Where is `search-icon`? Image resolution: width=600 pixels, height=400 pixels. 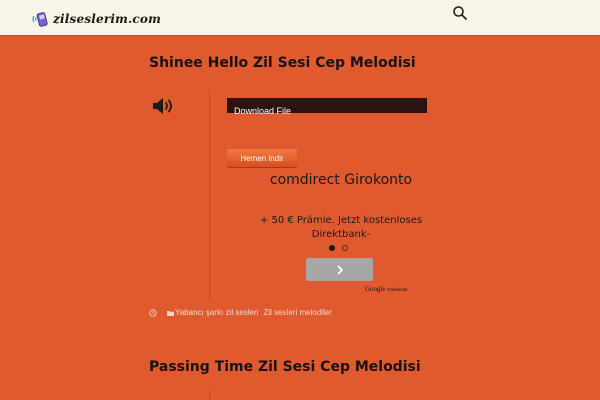 search-icon is located at coordinates (460, 13).